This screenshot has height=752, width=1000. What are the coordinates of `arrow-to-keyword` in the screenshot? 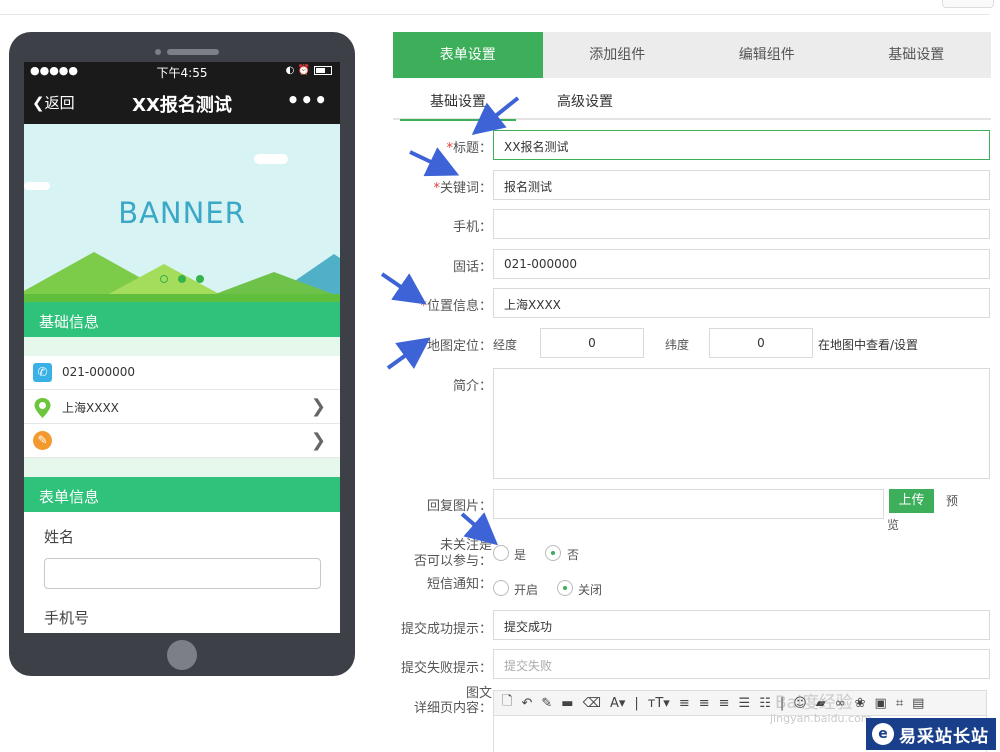 It's located at (434, 162).